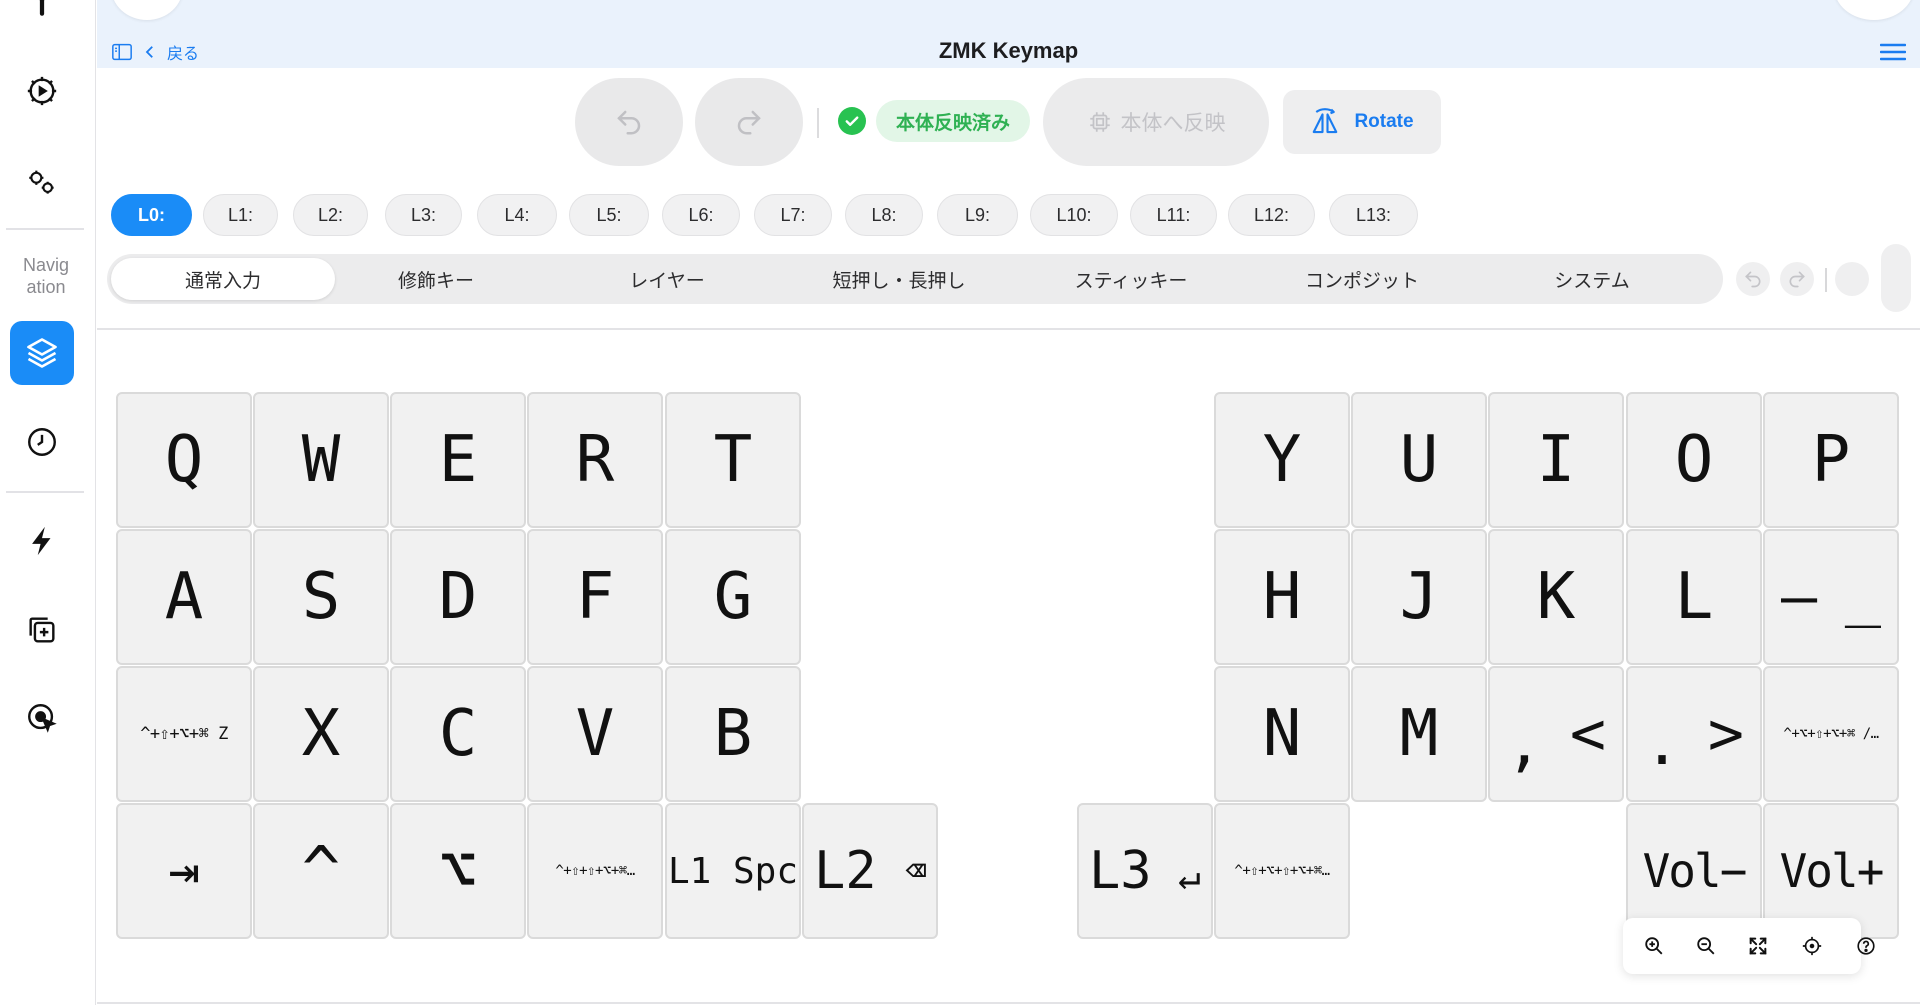 This screenshot has height=1005, width=1920. I want to click on zoom-toolbar, so click(1749, 946).